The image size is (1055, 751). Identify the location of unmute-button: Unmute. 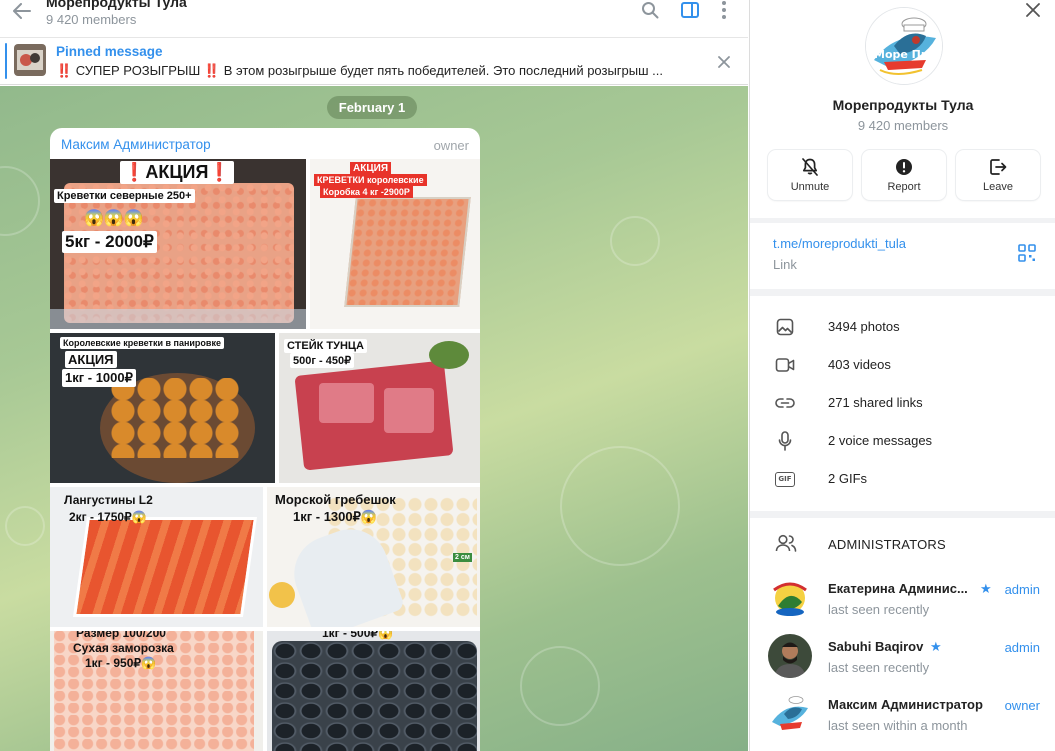
(810, 175).